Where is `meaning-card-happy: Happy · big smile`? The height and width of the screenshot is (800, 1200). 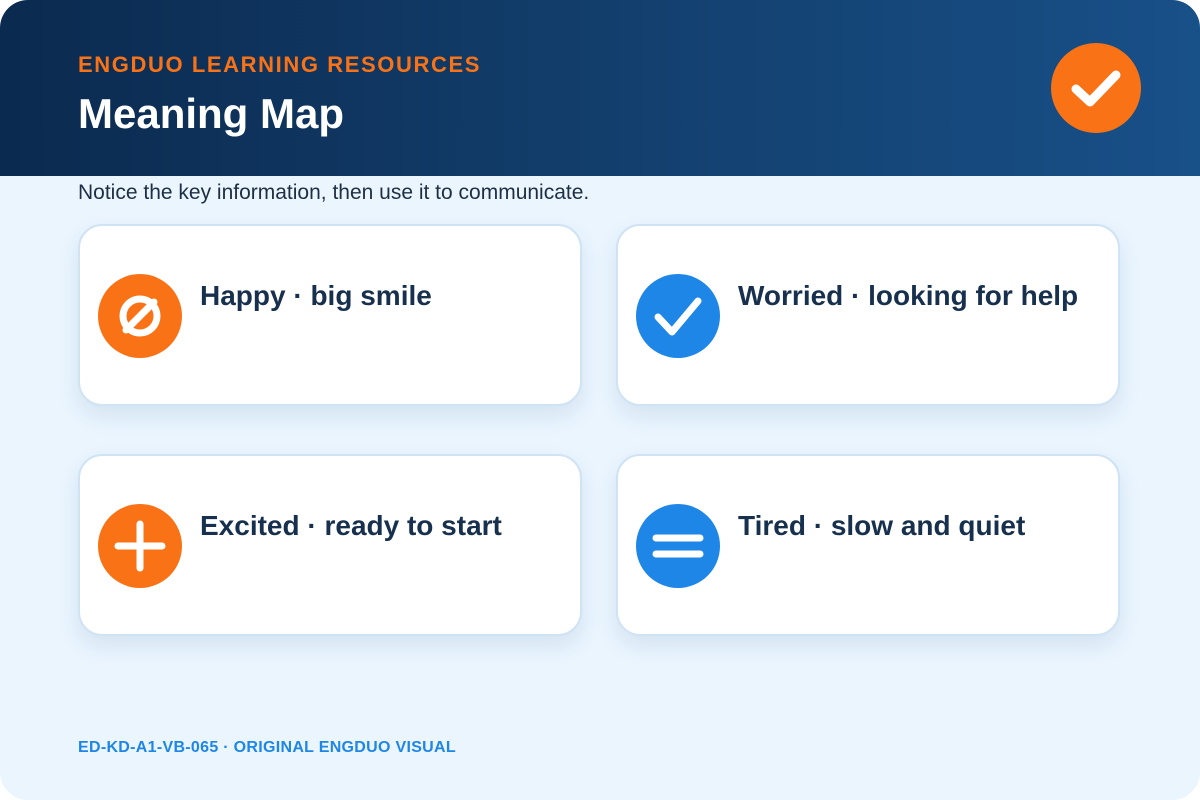
meaning-card-happy: Happy · big smile is located at coordinates (330, 315).